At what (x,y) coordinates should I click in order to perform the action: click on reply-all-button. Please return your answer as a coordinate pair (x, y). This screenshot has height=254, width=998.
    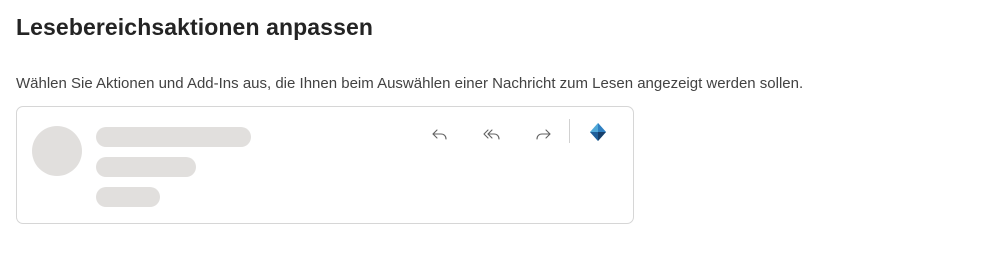
    Looking at the image, I should click on (492, 134).